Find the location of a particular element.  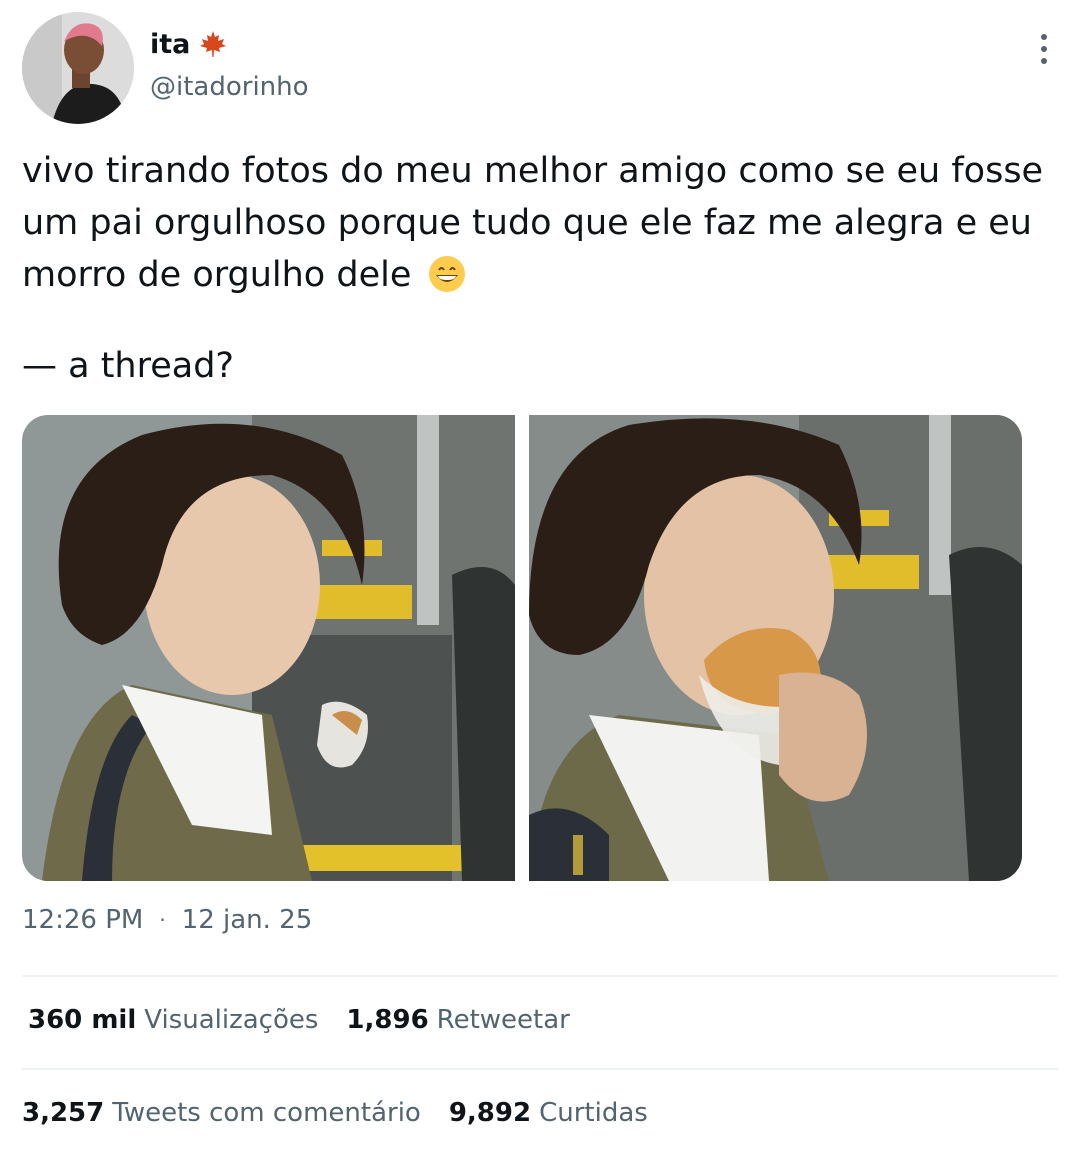

retweets-count: 1,896 is located at coordinates (387, 1020).